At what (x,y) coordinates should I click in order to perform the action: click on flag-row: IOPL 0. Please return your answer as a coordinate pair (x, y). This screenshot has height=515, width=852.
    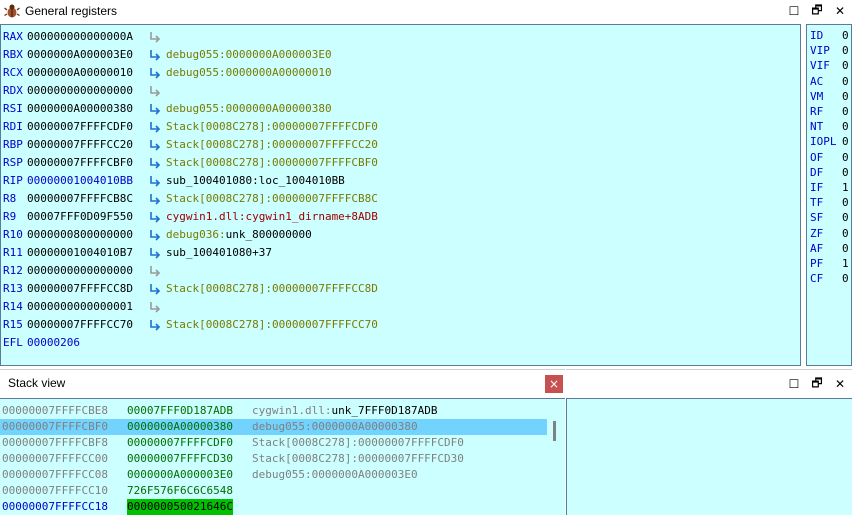
    Looking at the image, I should click on (830, 141).